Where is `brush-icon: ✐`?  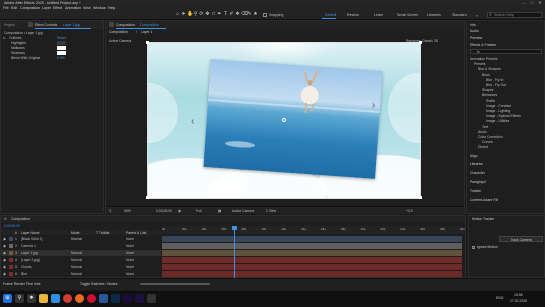
brush-icon: ✐ is located at coordinates (231, 14).